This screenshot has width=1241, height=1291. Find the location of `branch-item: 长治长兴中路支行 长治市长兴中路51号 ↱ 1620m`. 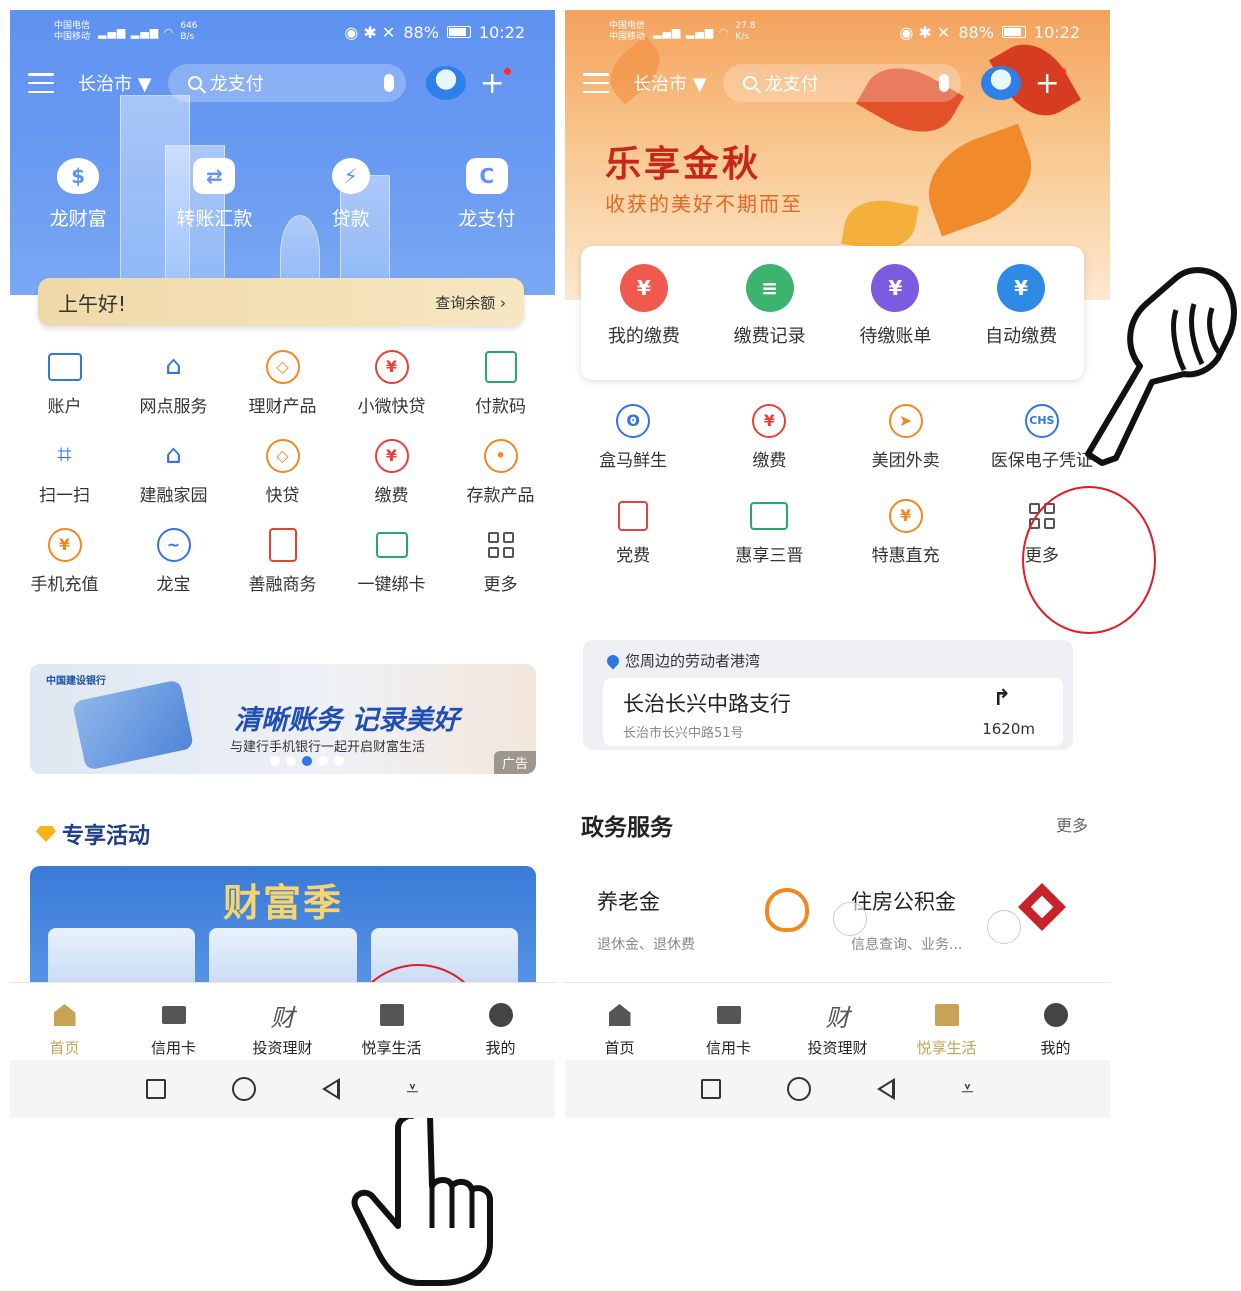

branch-item: 长治长兴中路支行 长治市长兴中路51号 ↱ 1620m is located at coordinates (833, 712).